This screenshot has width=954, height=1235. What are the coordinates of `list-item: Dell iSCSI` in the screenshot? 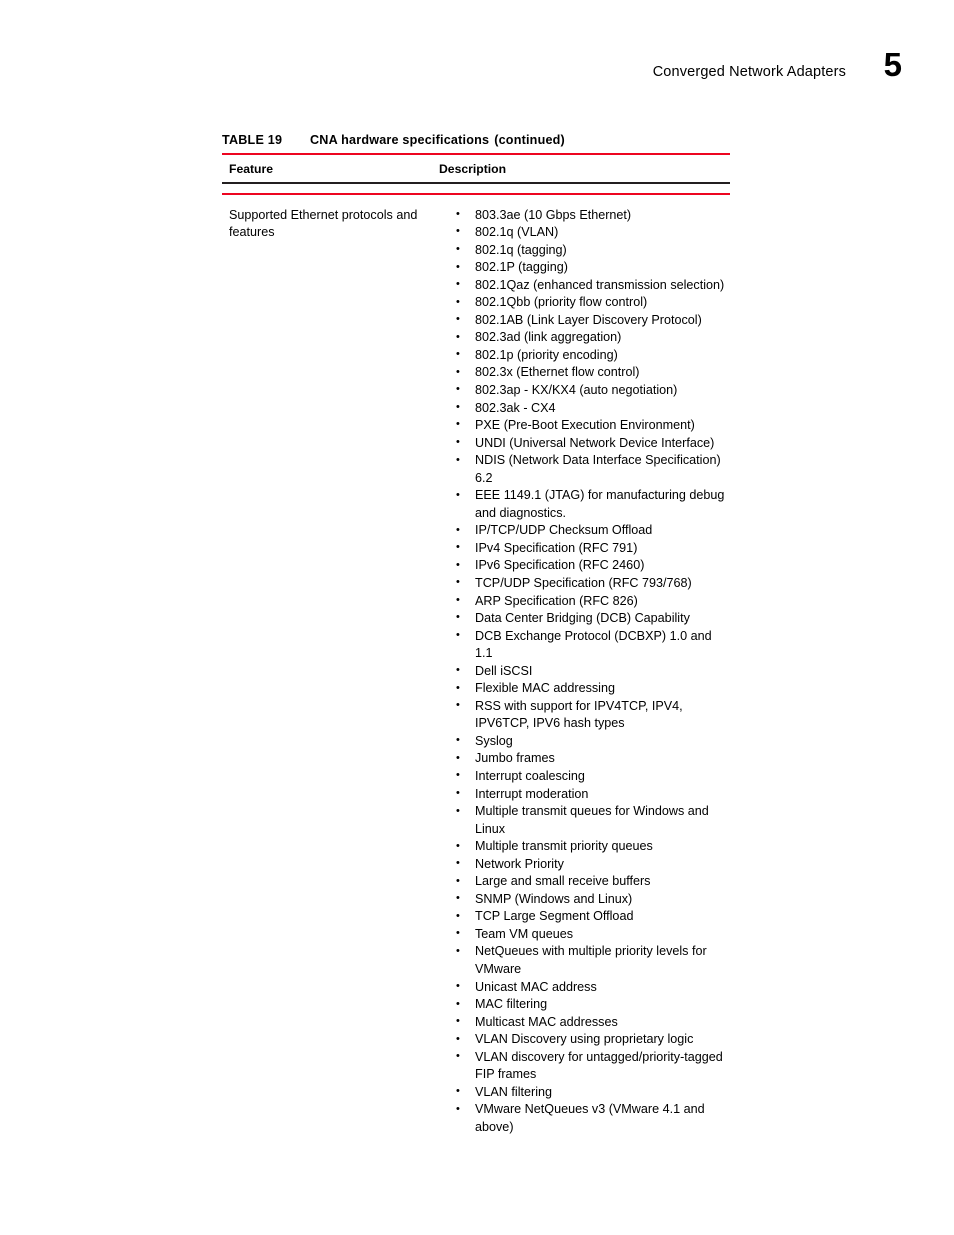 It's located at (586, 671).